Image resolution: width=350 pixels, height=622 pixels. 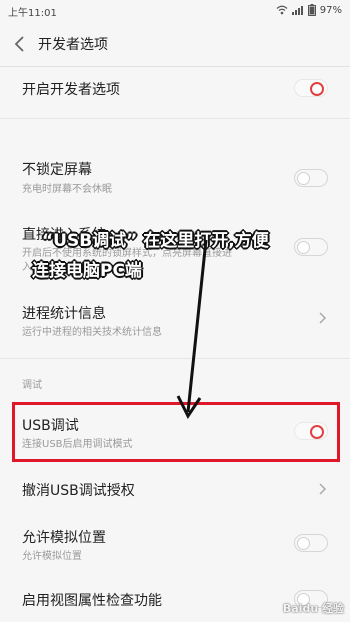 I want to click on annotation-line-1: “USB调试” 在这里打开,方便, so click(x=155, y=241).